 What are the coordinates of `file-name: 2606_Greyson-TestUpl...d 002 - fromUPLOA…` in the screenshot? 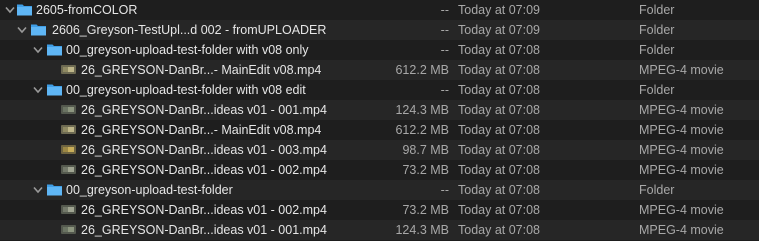 It's located at (189, 30).